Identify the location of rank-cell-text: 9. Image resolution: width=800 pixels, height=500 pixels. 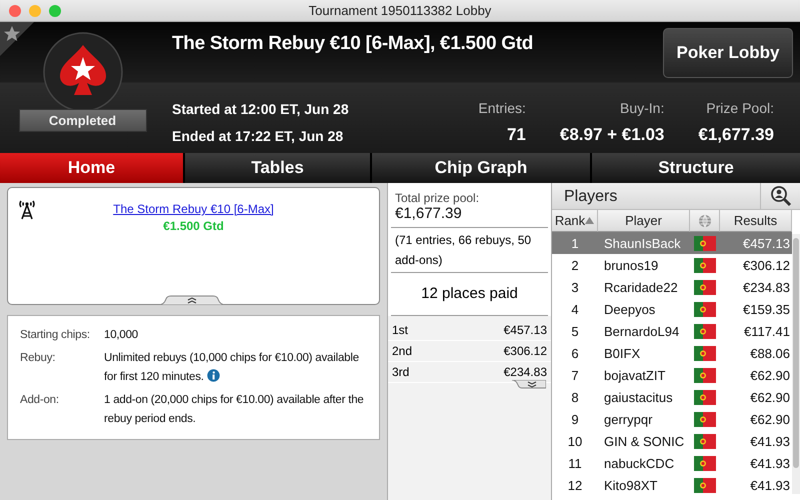
(575, 419).